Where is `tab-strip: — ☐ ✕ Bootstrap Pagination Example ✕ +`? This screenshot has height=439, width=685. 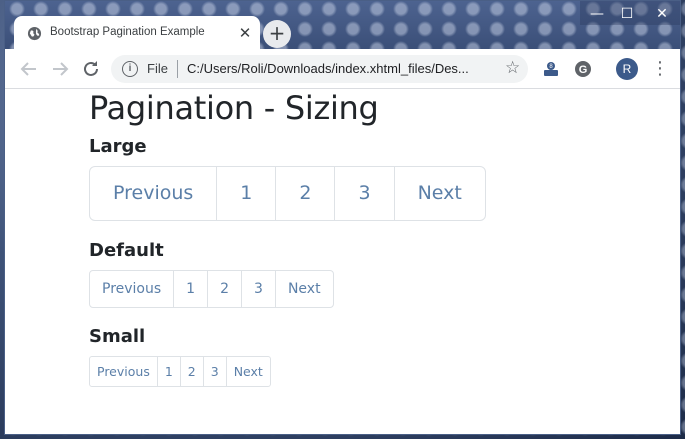
tab-strip: — ☐ ✕ Bootstrap Pagination Example ✕ + is located at coordinates (342, 25).